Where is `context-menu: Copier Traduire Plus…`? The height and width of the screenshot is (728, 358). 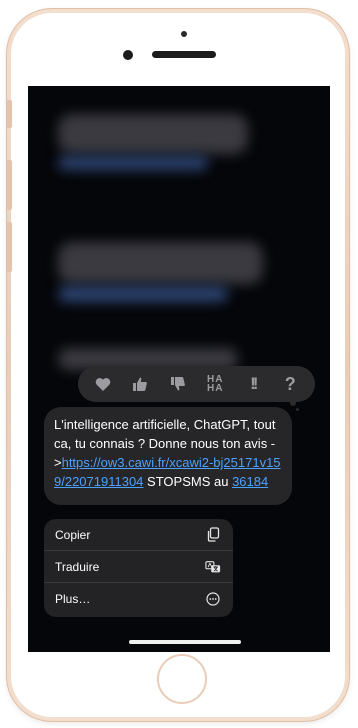
context-menu: Copier Traduire Plus… is located at coordinates (138, 568).